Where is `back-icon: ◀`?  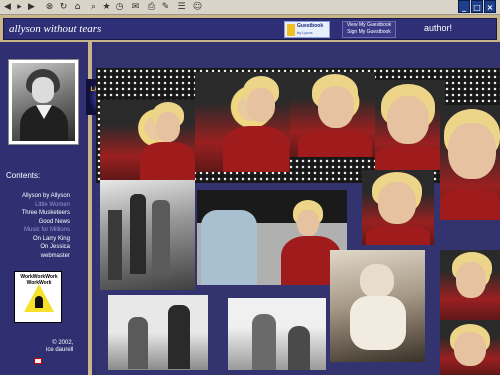
back-icon: ◀ is located at coordinates (7, 7).